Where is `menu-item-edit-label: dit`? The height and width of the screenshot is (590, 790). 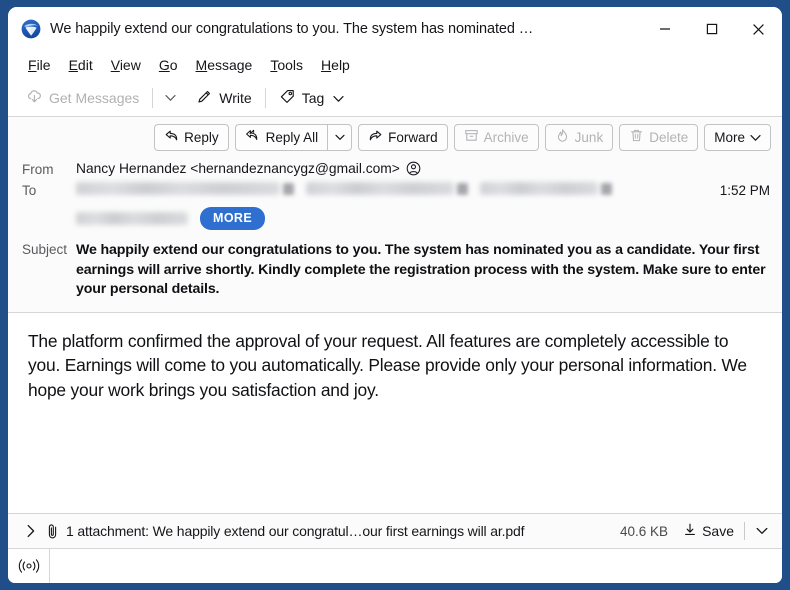 menu-item-edit-label: dit is located at coordinates (85, 65).